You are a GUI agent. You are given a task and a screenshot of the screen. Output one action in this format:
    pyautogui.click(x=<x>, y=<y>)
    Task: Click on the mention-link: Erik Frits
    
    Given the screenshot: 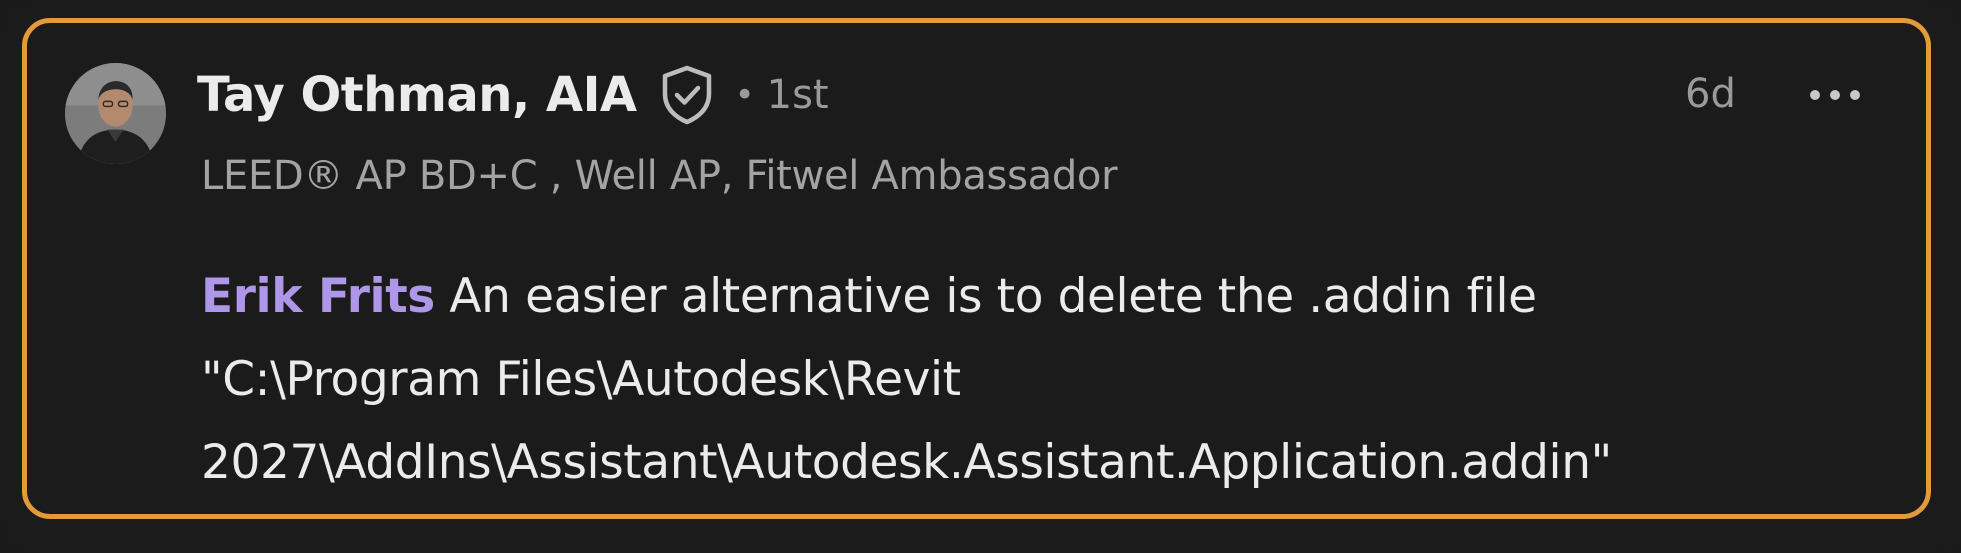 What is the action you would take?
    pyautogui.click(x=318, y=296)
    